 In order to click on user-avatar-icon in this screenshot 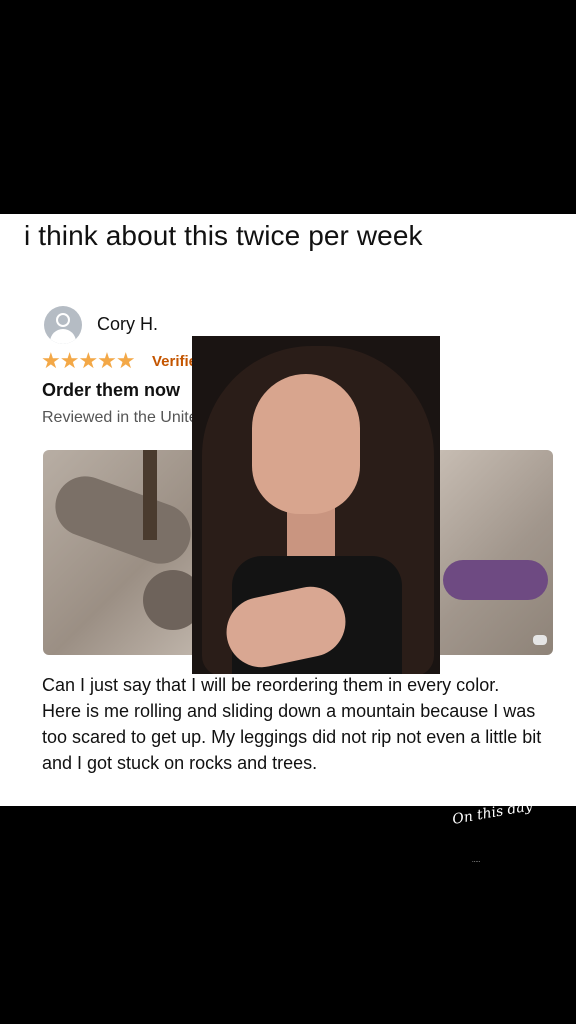, I will do `click(63, 325)`.